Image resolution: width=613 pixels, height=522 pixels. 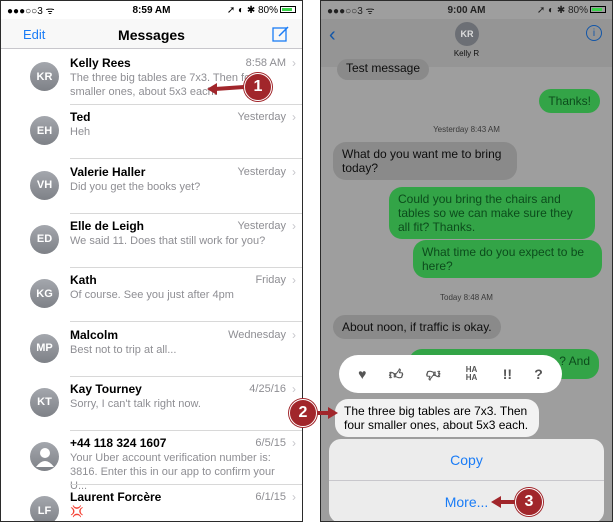 What do you see at coordinates (303, 413) in the screenshot?
I see `callout-badge: 2` at bounding box center [303, 413].